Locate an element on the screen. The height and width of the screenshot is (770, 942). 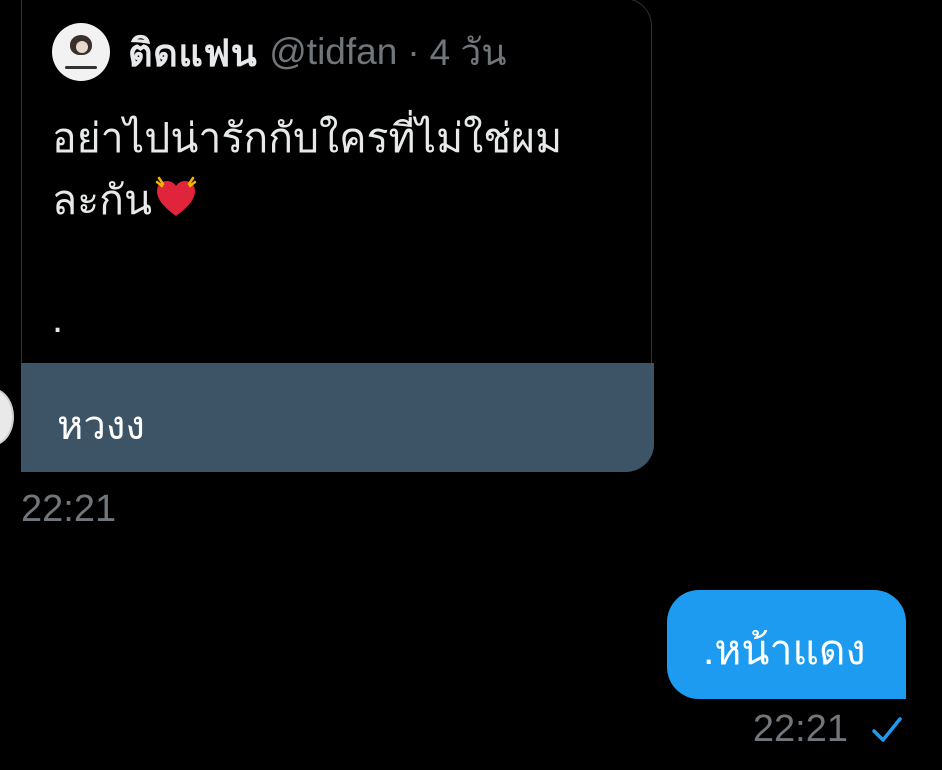
sent-message-meta: 22:21 is located at coordinates (828, 729).